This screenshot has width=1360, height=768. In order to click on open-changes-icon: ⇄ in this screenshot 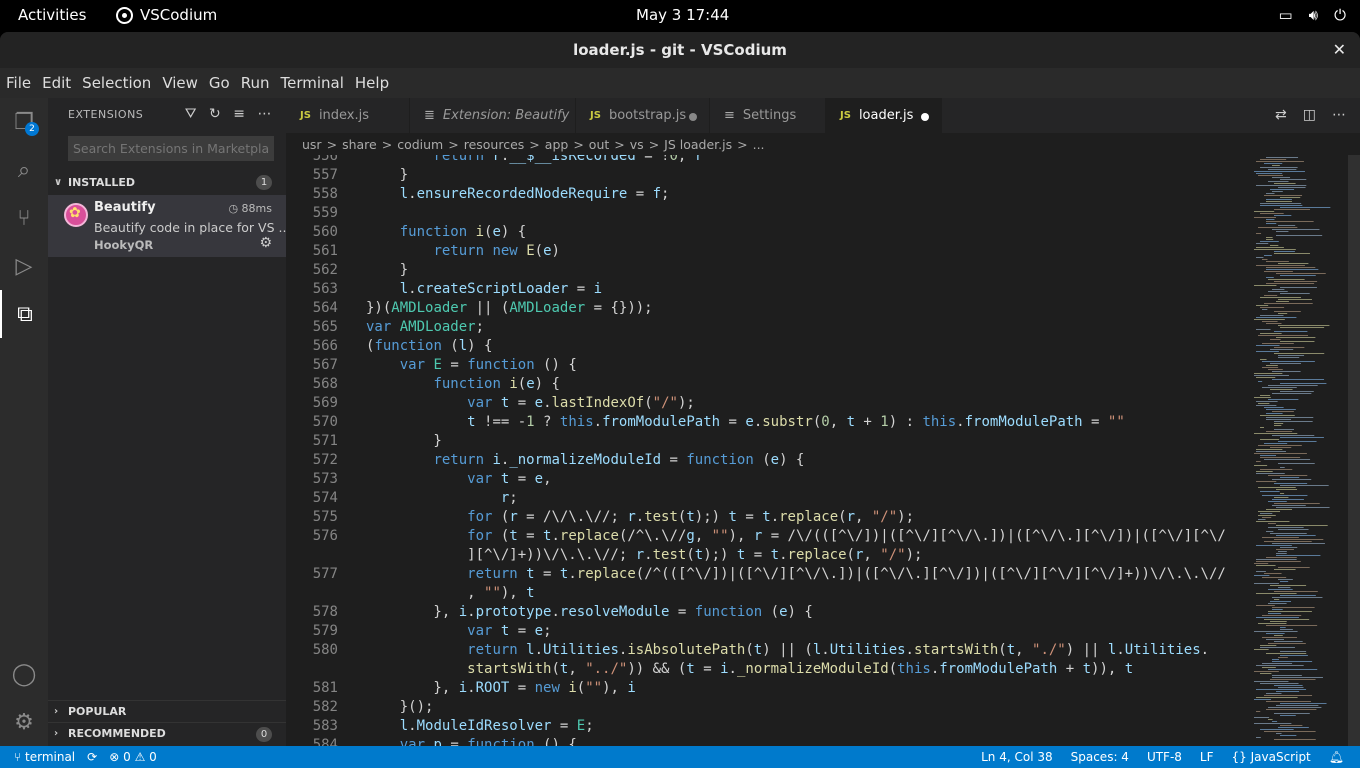, I will do `click(1281, 115)`.